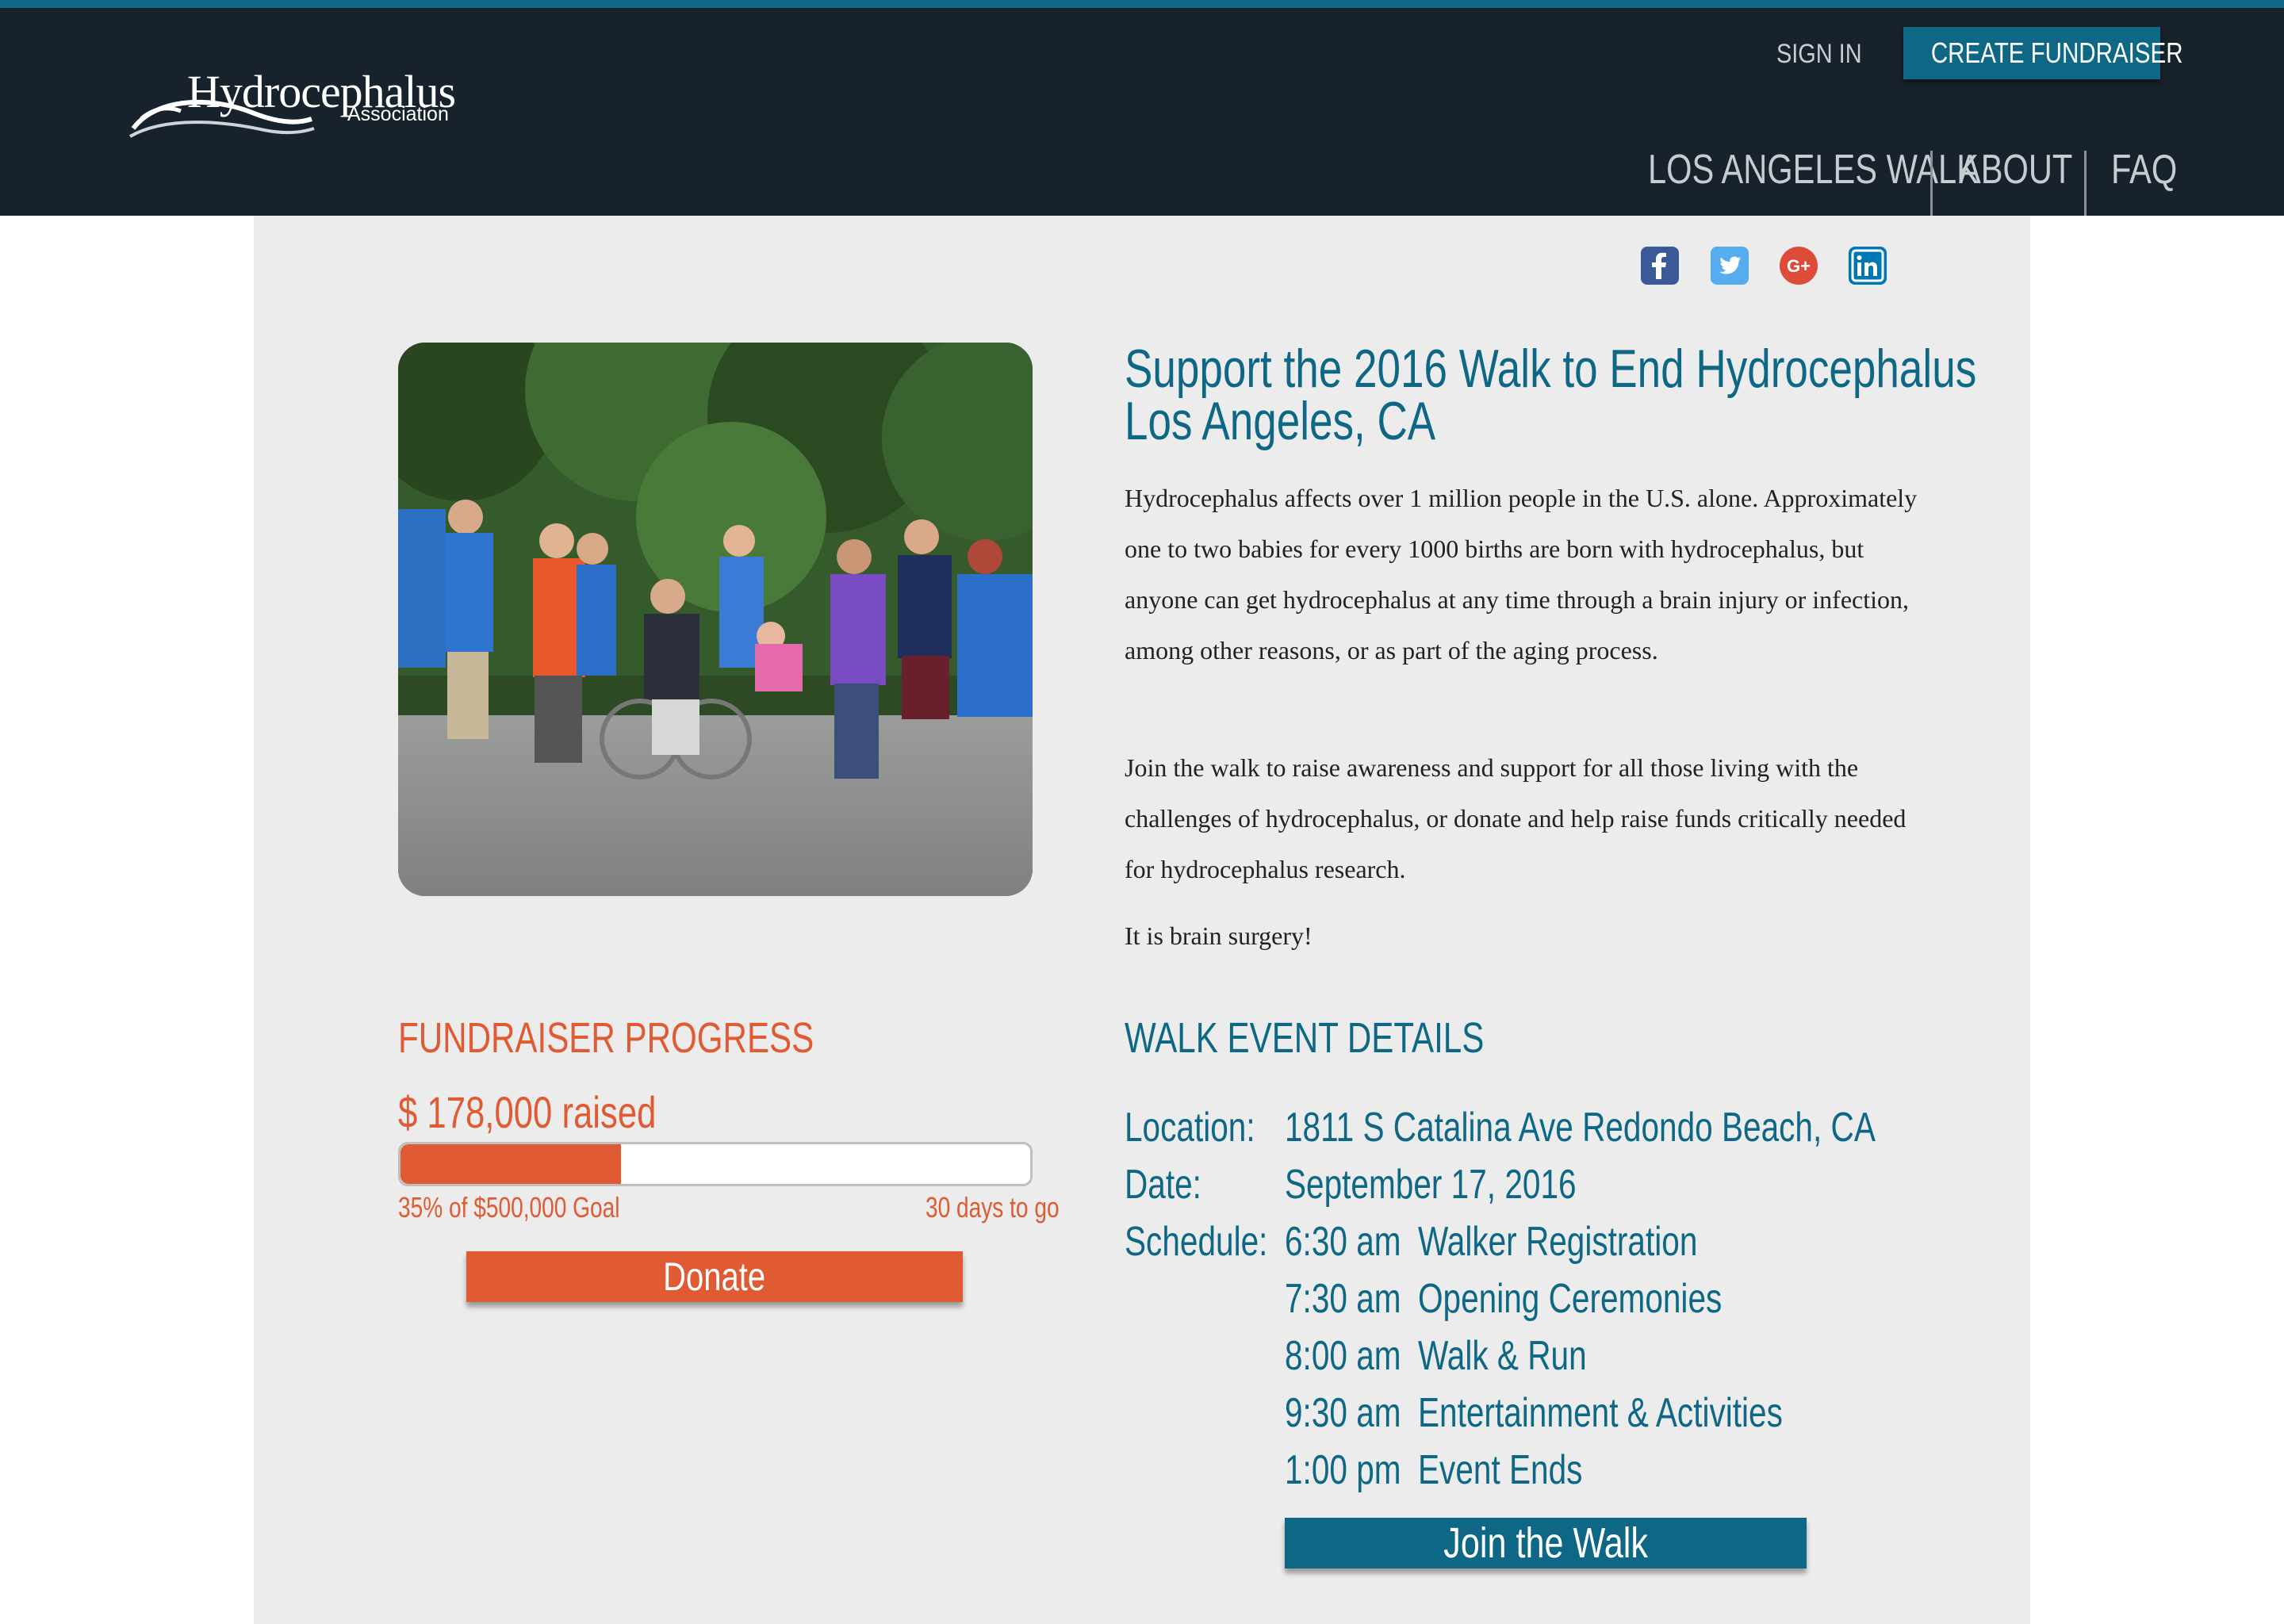 The image size is (2284, 1624). What do you see at coordinates (992, 1207) in the screenshot?
I see `days-remaining: 30 days to go` at bounding box center [992, 1207].